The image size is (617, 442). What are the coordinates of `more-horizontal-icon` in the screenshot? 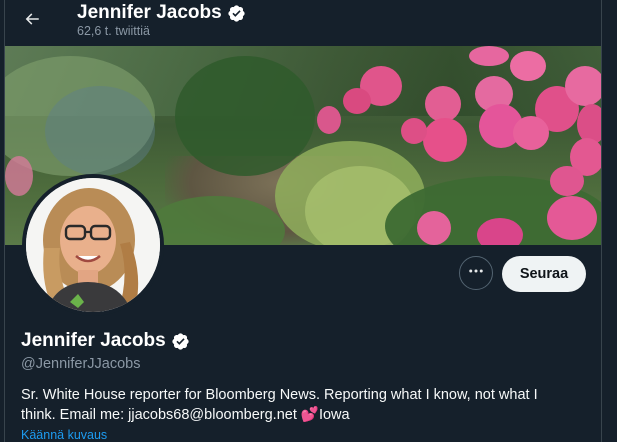 It's located at (476, 273).